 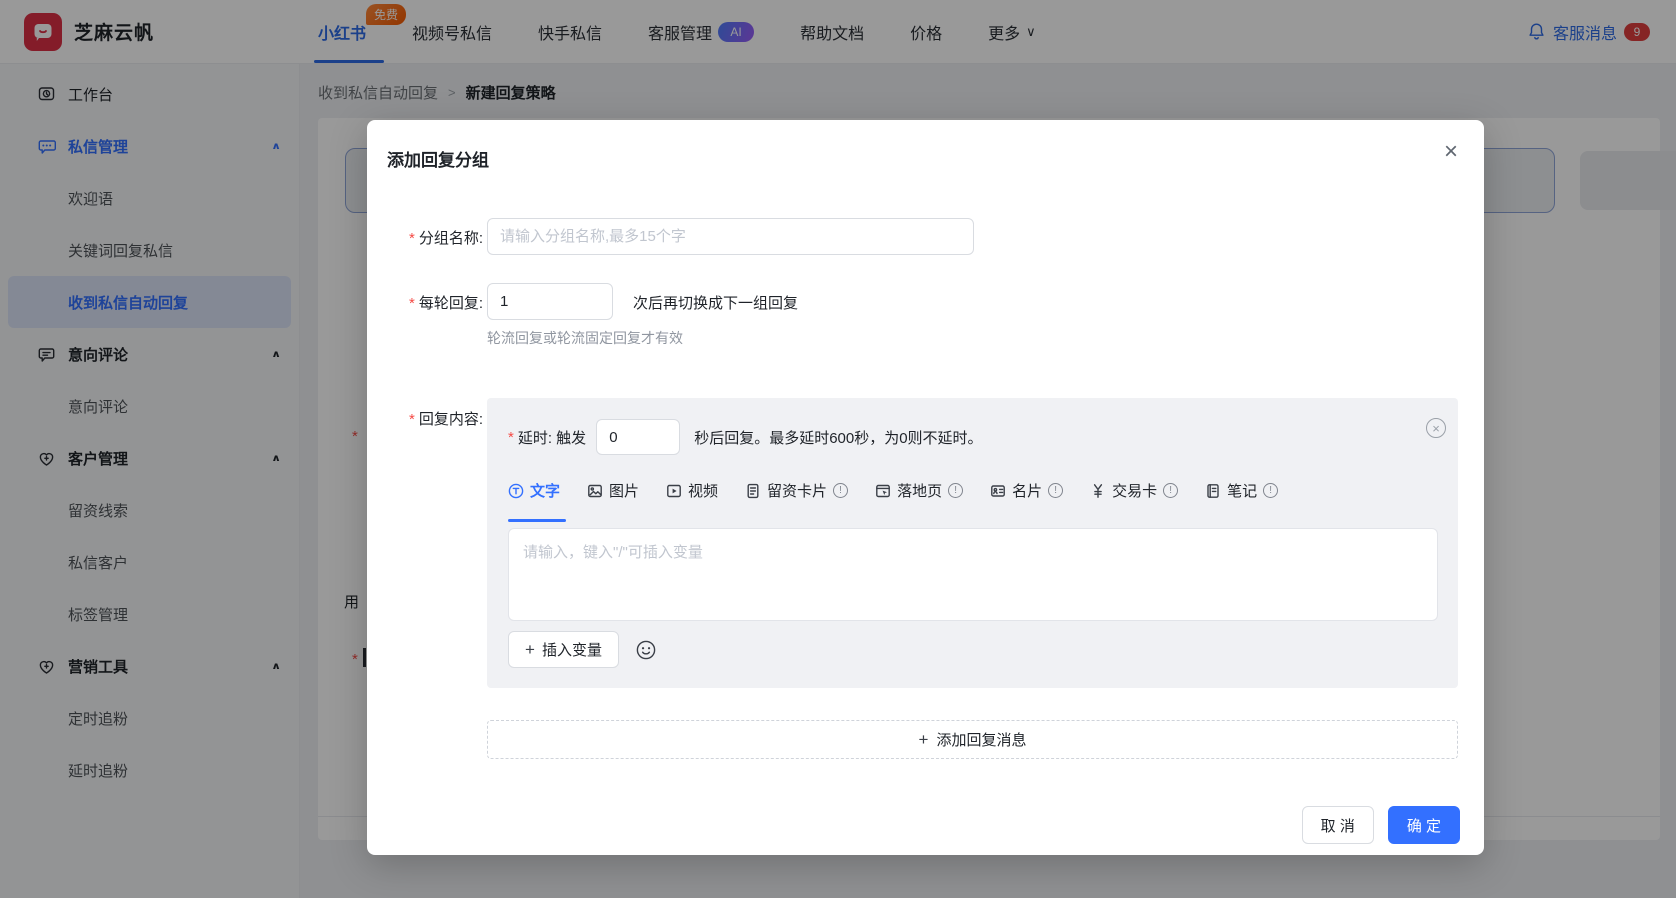 What do you see at coordinates (1423, 825) in the screenshot?
I see `confirm-button: 确 定` at bounding box center [1423, 825].